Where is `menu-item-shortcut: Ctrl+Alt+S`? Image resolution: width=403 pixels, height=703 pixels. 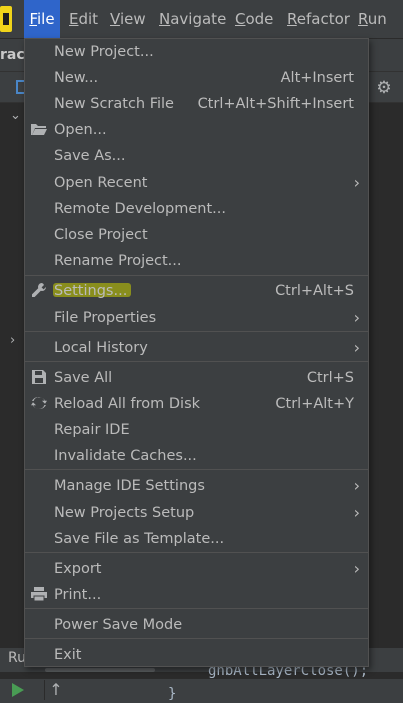 menu-item-shortcut: Ctrl+Alt+S is located at coordinates (314, 291).